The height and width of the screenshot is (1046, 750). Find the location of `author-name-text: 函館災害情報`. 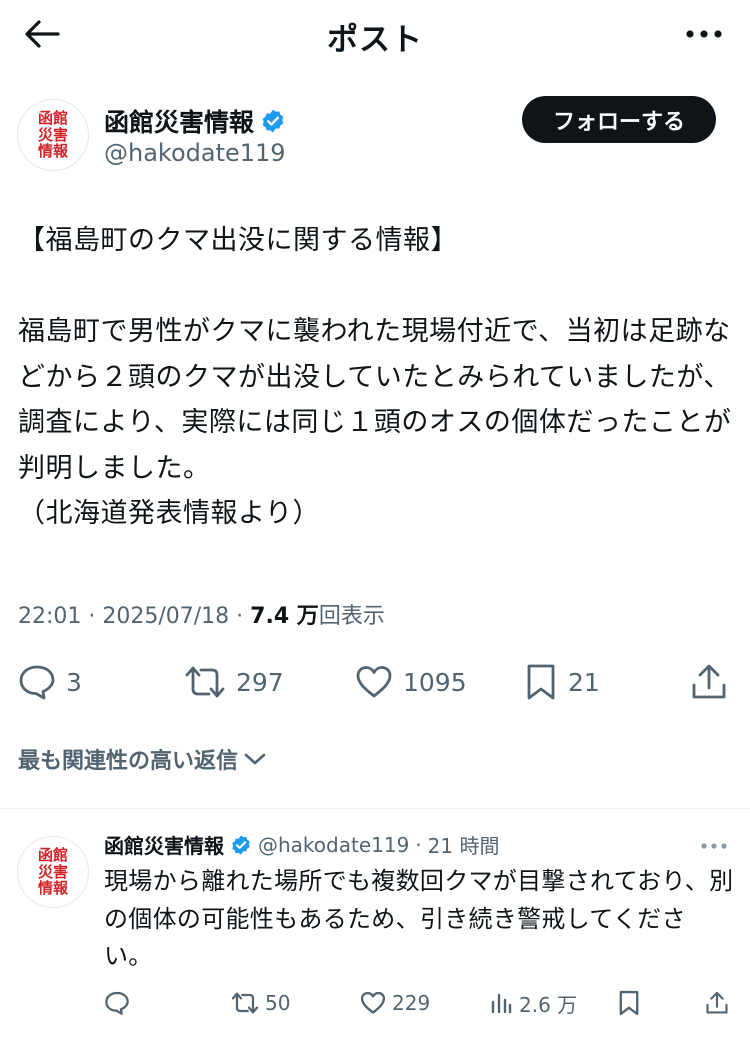

author-name-text: 函館災害情報 is located at coordinates (179, 122).